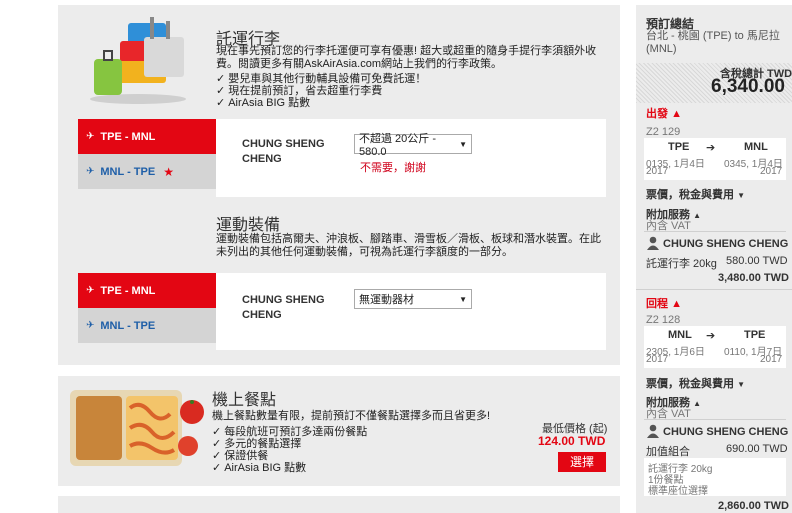 This screenshot has height=513, width=792. Describe the element at coordinates (753, 506) in the screenshot. I see `return-subtotal: 2,860.00 TWD` at that location.